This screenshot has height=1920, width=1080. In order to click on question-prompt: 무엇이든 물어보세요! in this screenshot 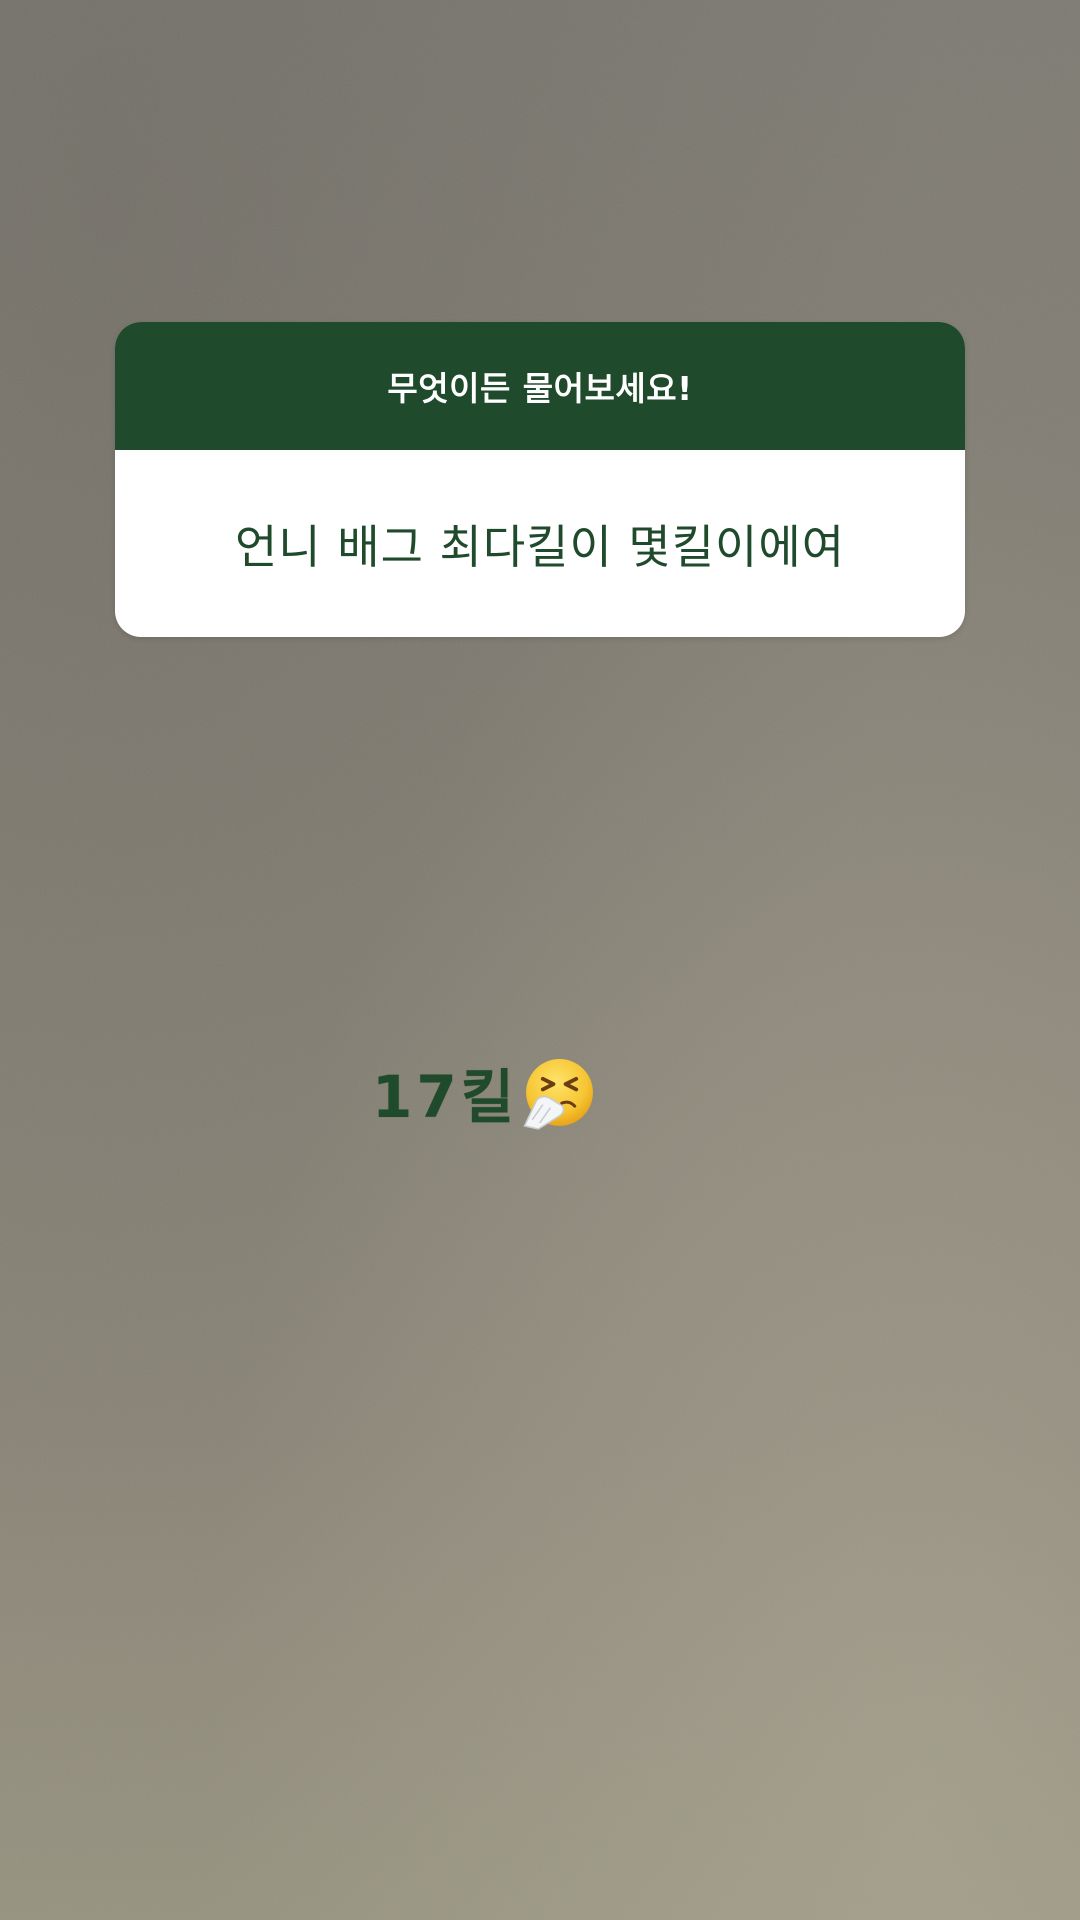, I will do `click(540, 388)`.